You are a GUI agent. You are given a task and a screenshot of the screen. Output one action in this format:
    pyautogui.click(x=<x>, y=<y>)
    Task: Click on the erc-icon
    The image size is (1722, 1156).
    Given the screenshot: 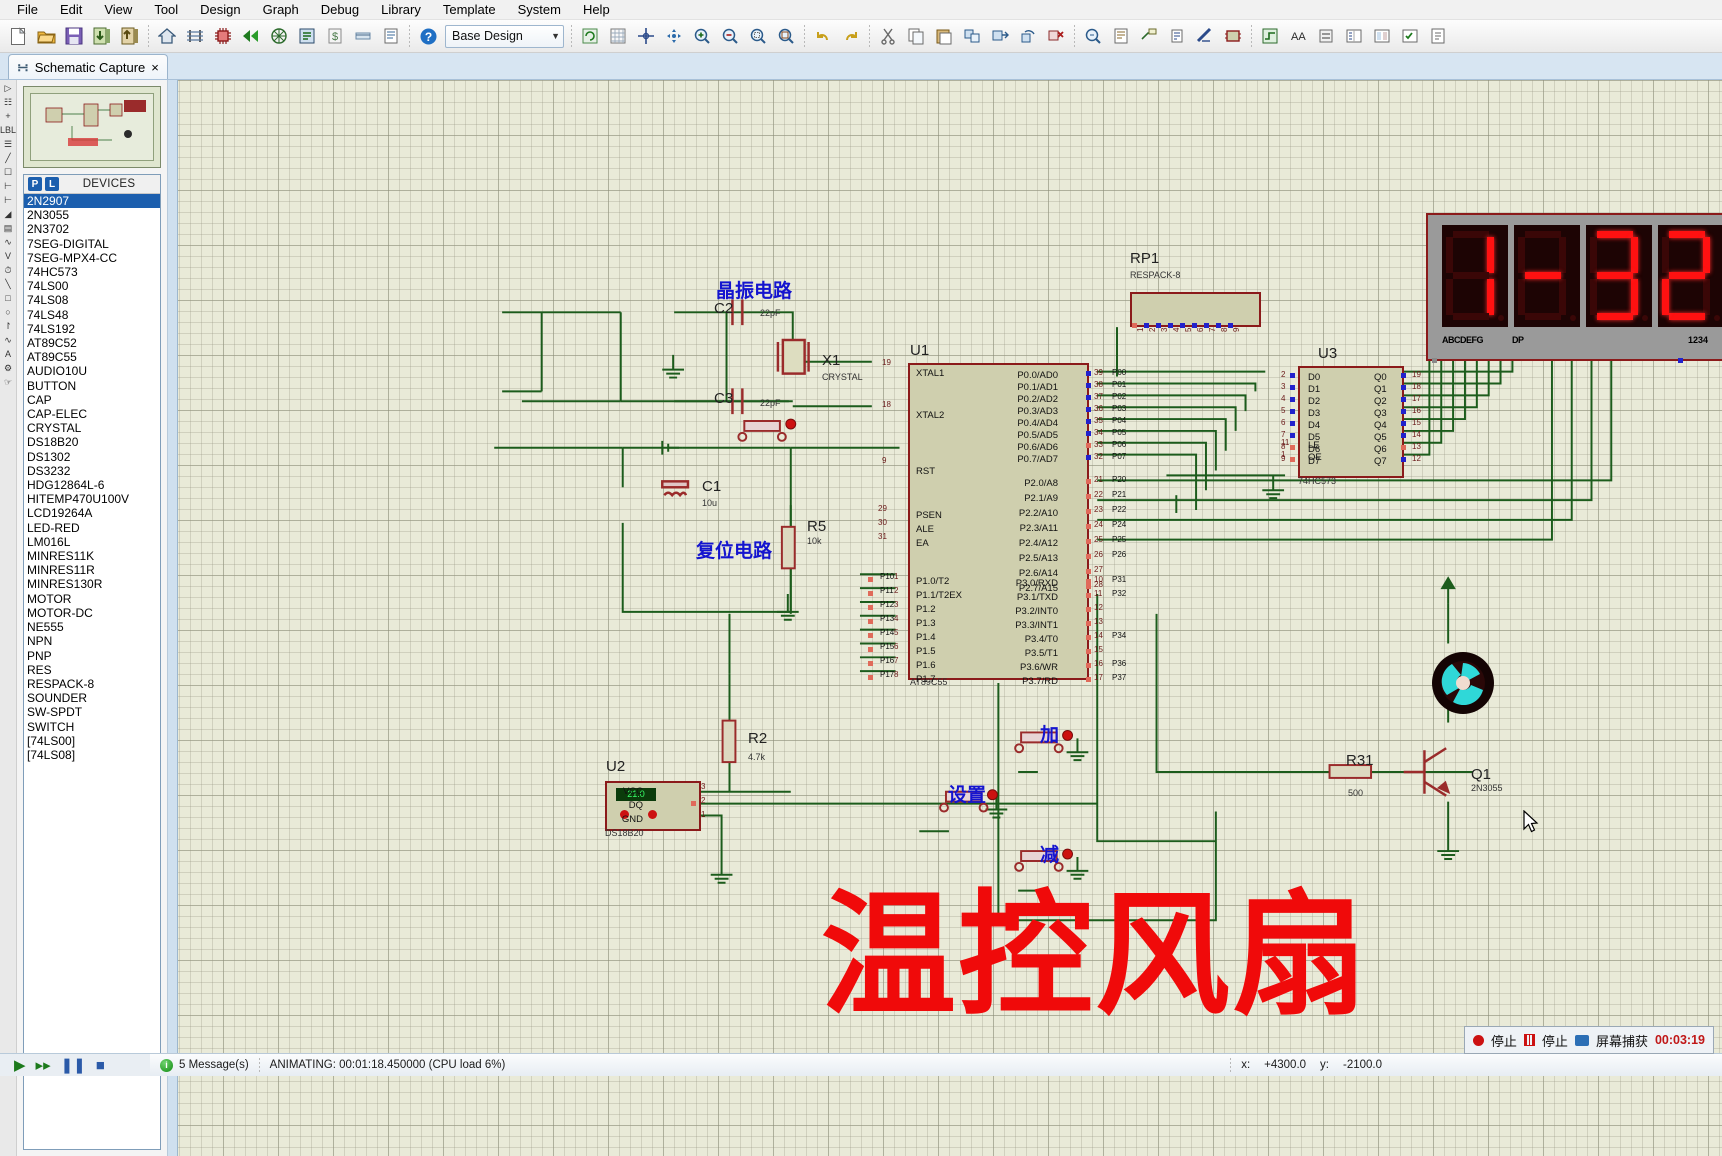 What is the action you would take?
    pyautogui.click(x=1410, y=36)
    